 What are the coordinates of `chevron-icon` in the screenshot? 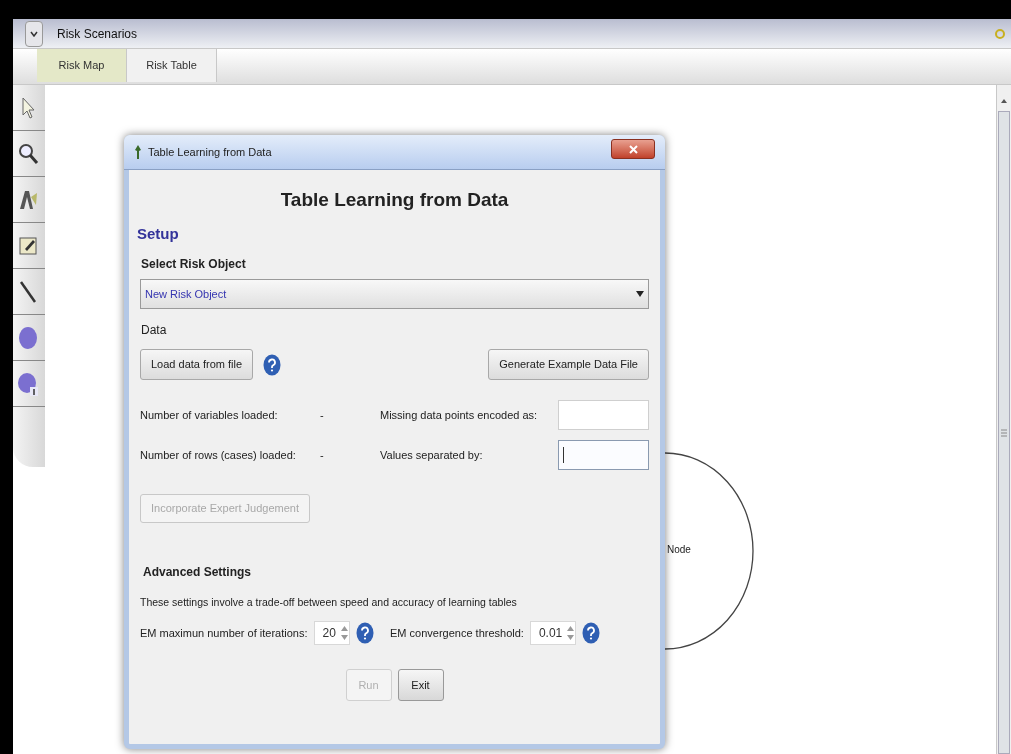 It's located at (34, 33).